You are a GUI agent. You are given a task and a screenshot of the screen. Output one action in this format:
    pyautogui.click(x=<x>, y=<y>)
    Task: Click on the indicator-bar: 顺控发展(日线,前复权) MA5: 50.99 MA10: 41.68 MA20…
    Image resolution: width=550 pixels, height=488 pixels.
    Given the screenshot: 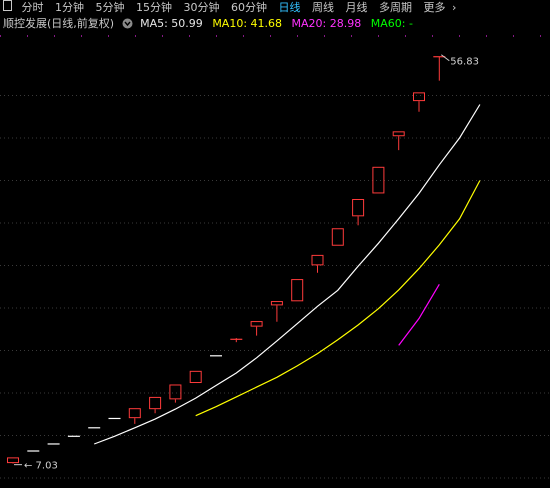 What is the action you would take?
    pyautogui.click(x=275, y=24)
    